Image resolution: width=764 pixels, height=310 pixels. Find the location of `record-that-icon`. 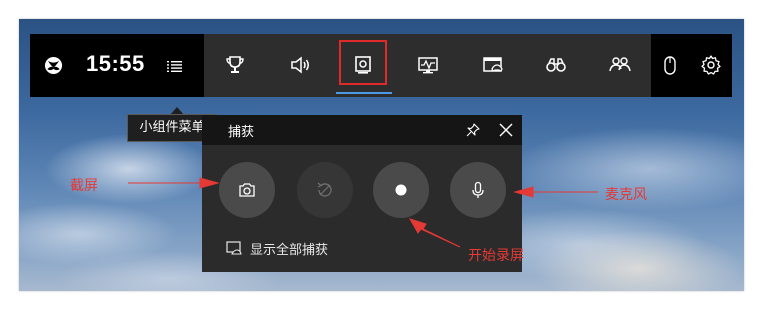

record-that-icon is located at coordinates (324, 189).